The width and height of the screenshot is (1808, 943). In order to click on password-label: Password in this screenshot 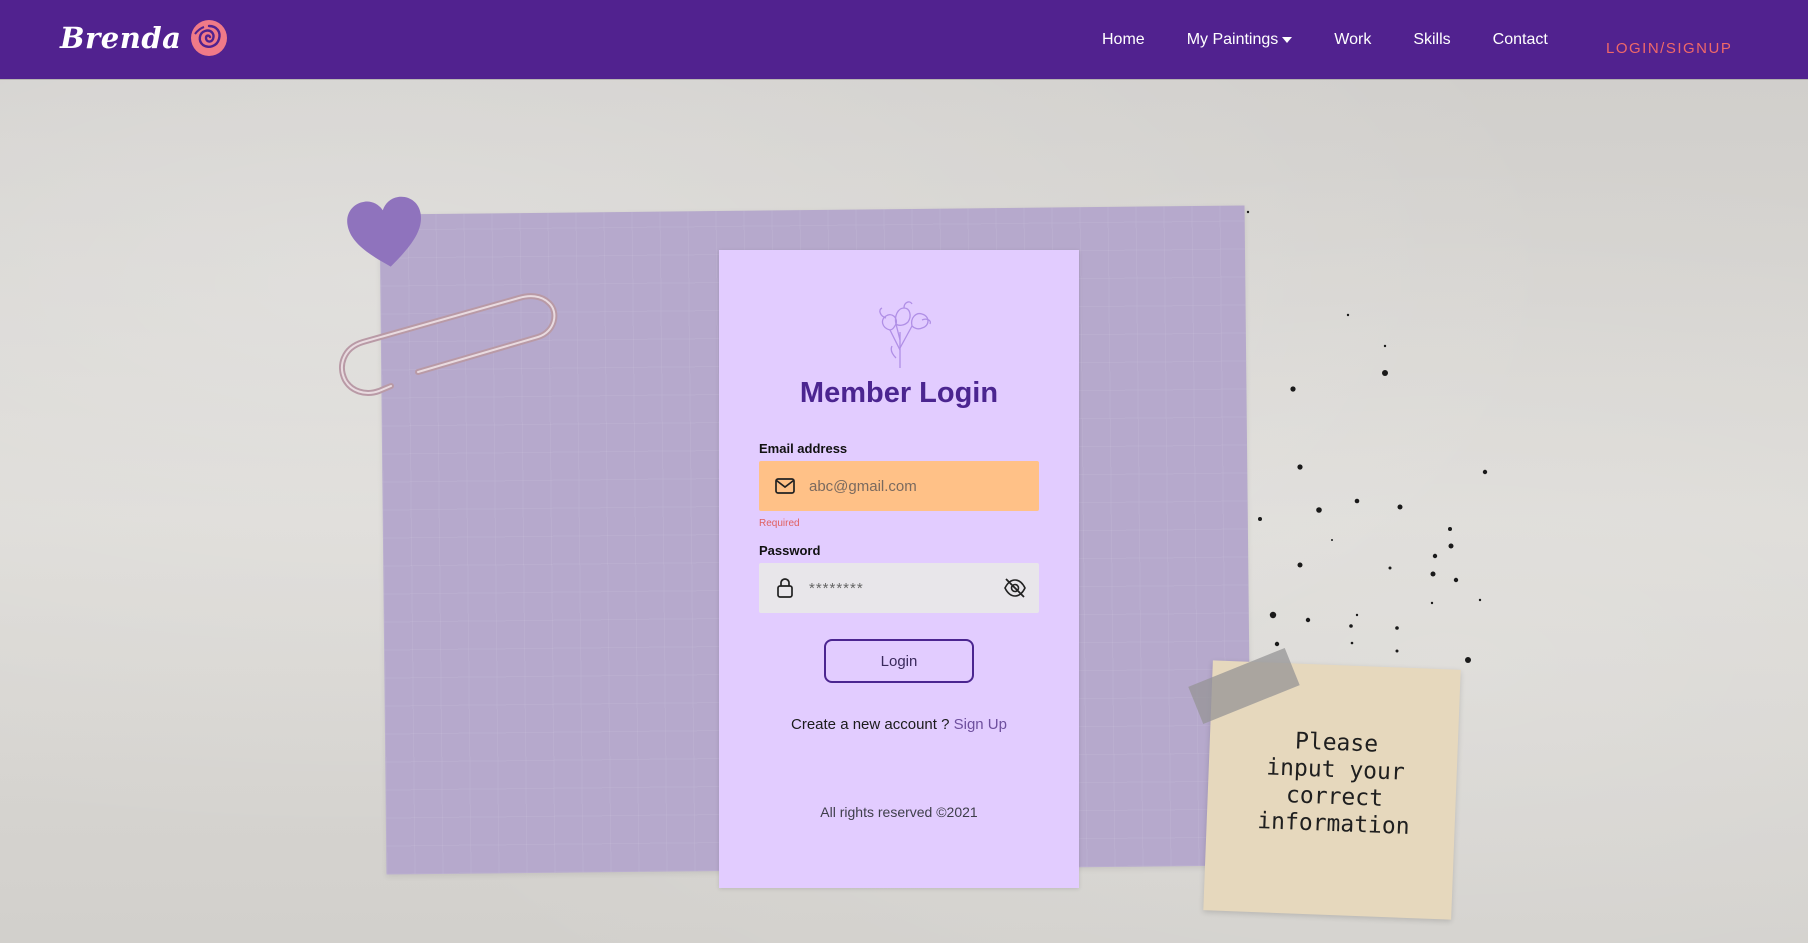, I will do `click(790, 550)`.